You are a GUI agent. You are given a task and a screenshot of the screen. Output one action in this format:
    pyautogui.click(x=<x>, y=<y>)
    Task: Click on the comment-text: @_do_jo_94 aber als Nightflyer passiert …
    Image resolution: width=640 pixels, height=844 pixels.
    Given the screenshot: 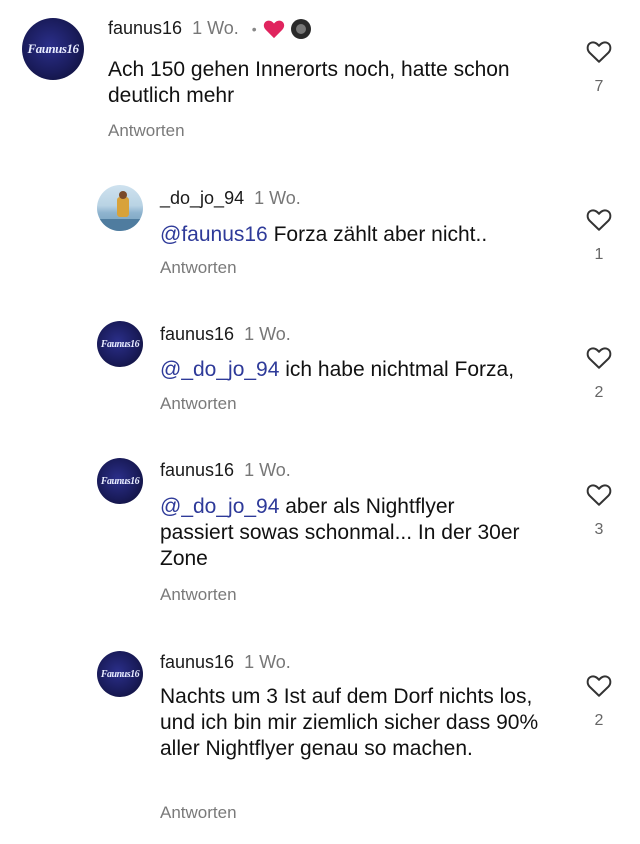 What is the action you would take?
    pyautogui.click(x=345, y=533)
    